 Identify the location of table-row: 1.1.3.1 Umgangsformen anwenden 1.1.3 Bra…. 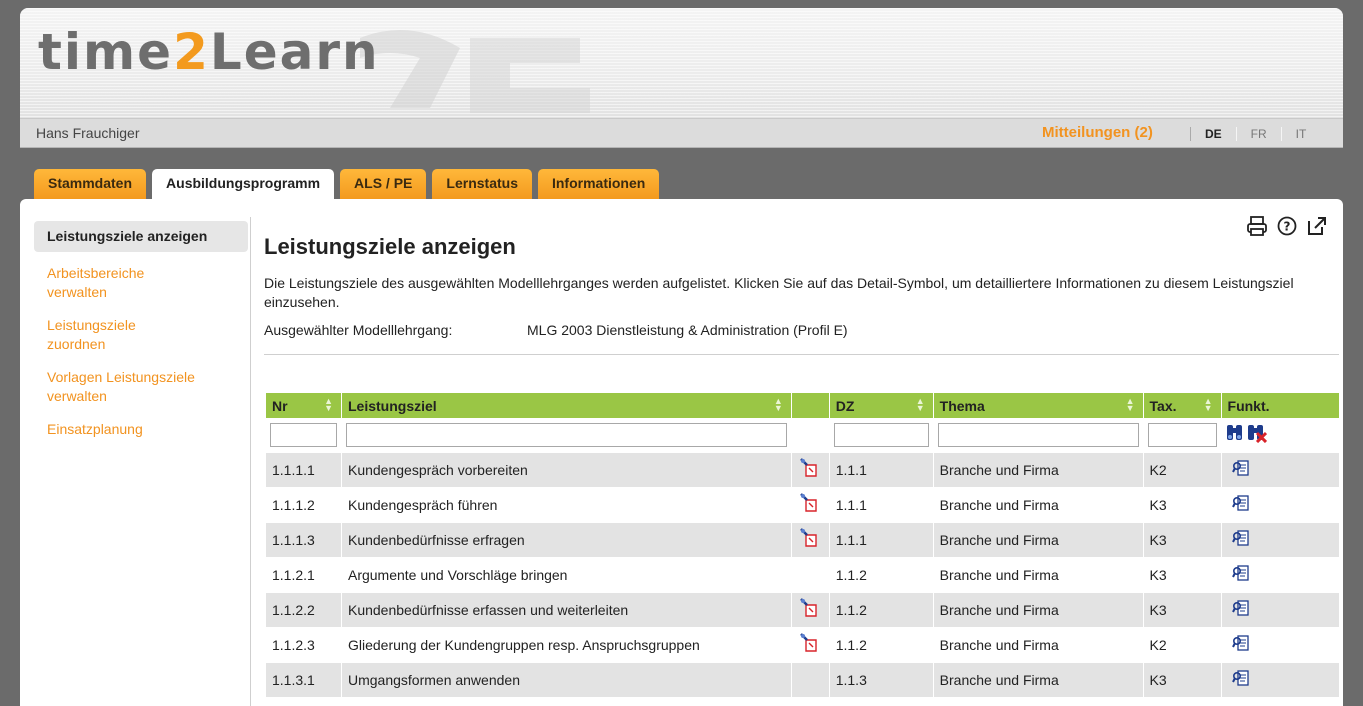
(802, 679).